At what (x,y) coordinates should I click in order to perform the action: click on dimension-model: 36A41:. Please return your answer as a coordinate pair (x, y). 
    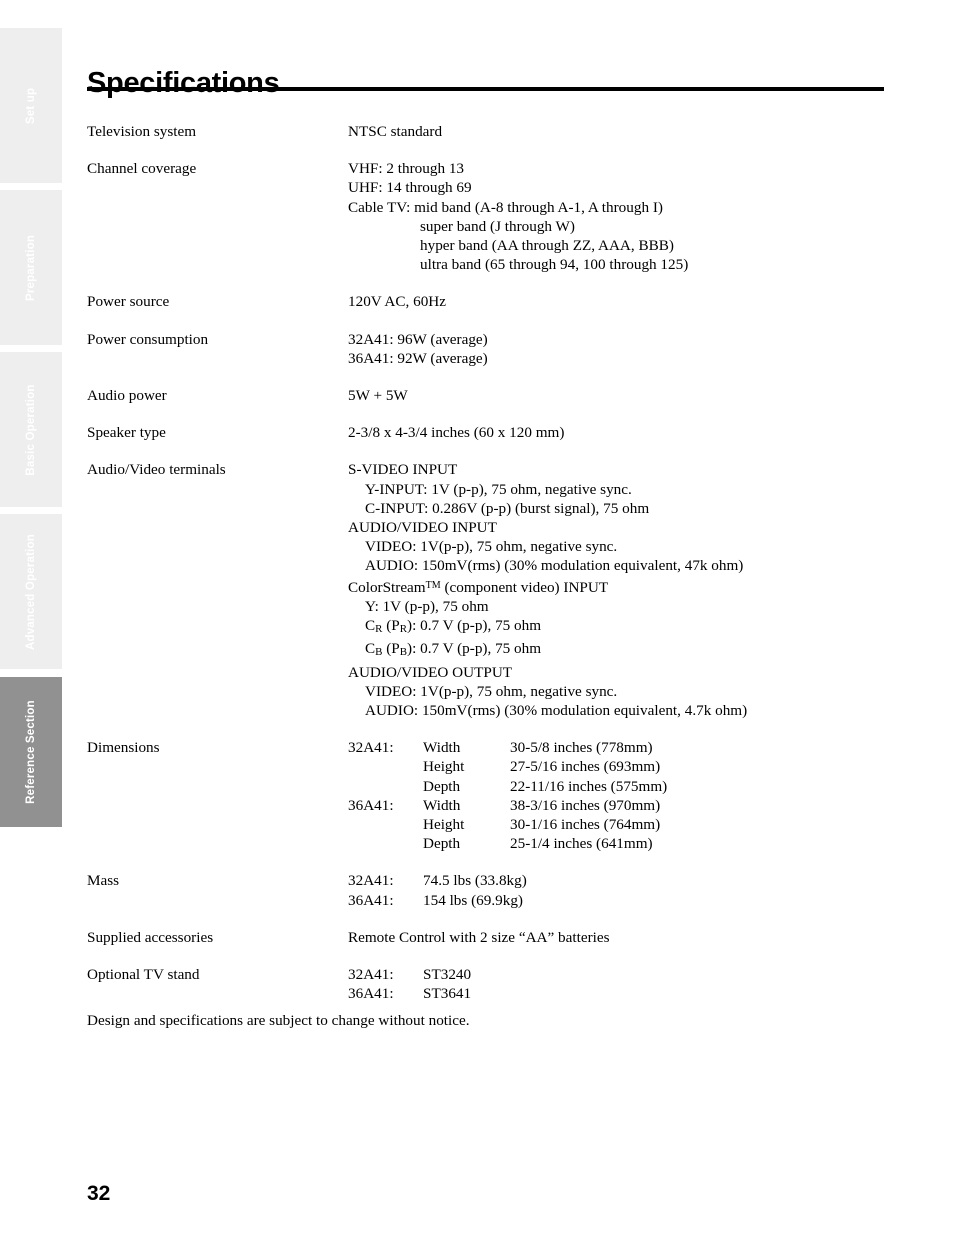
    Looking at the image, I should click on (371, 805).